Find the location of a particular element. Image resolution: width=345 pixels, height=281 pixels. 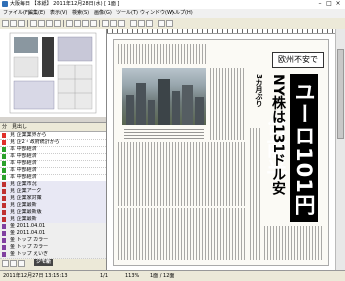

close-button: × is located at coordinates (338, 4).